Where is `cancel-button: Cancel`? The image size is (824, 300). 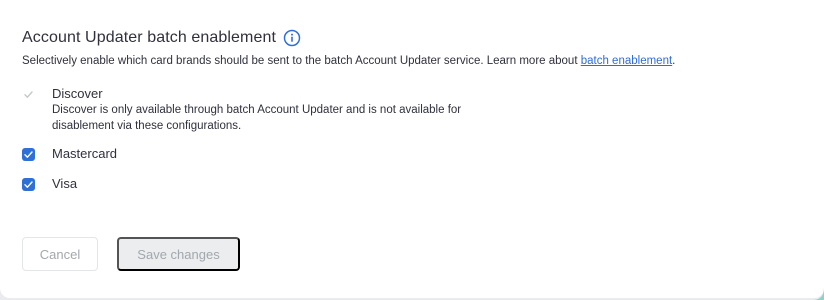
cancel-button: Cancel is located at coordinates (60, 254).